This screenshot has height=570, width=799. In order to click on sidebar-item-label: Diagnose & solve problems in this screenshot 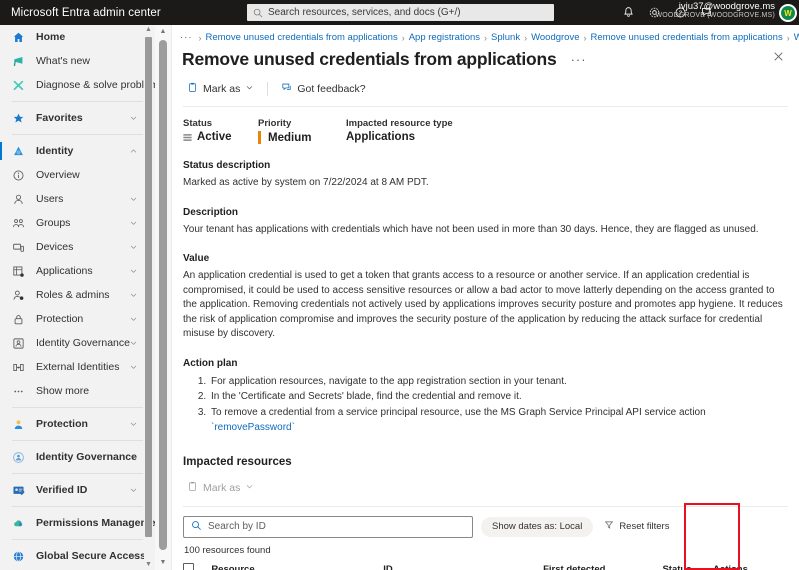, I will do `click(95, 85)`.